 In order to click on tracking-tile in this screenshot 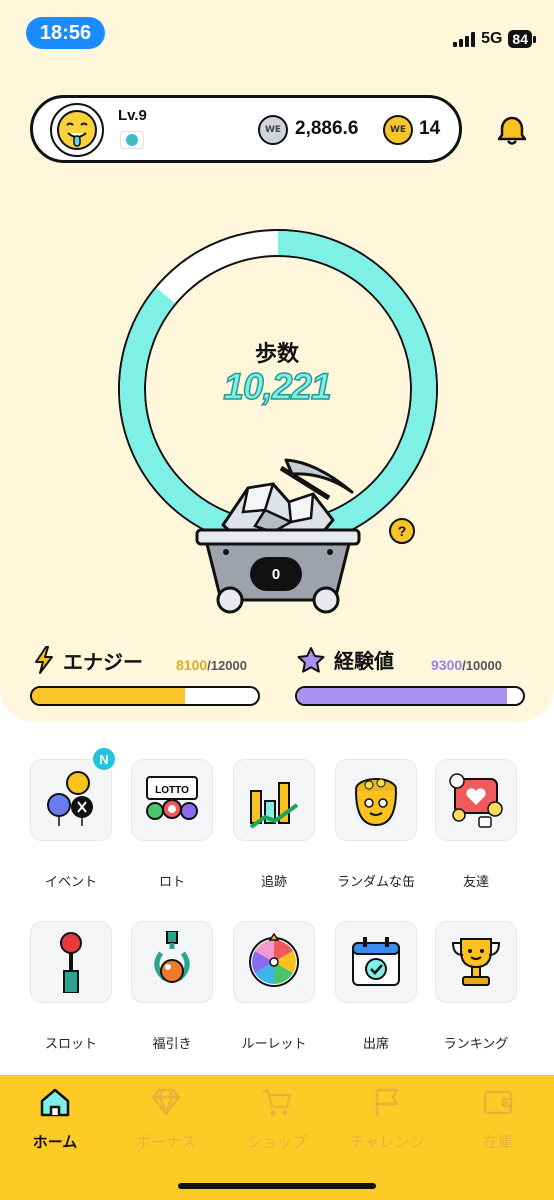, I will do `click(274, 800)`.